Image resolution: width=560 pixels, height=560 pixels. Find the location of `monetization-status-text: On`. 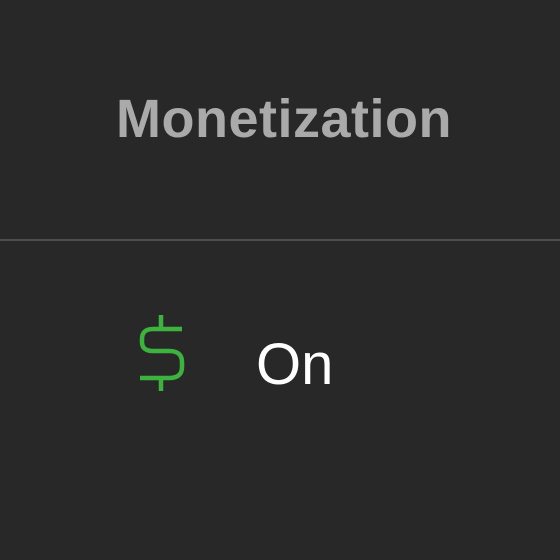

monetization-status-text: On is located at coordinates (295, 364).